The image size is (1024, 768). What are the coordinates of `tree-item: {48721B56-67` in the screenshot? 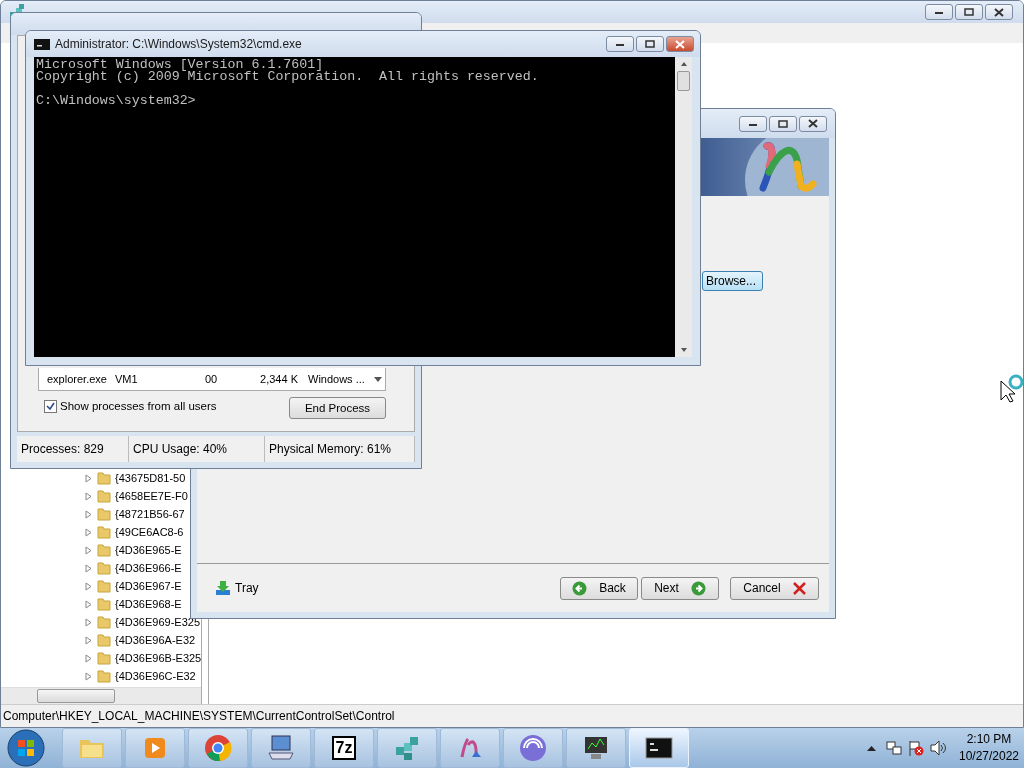 It's located at (135, 514).